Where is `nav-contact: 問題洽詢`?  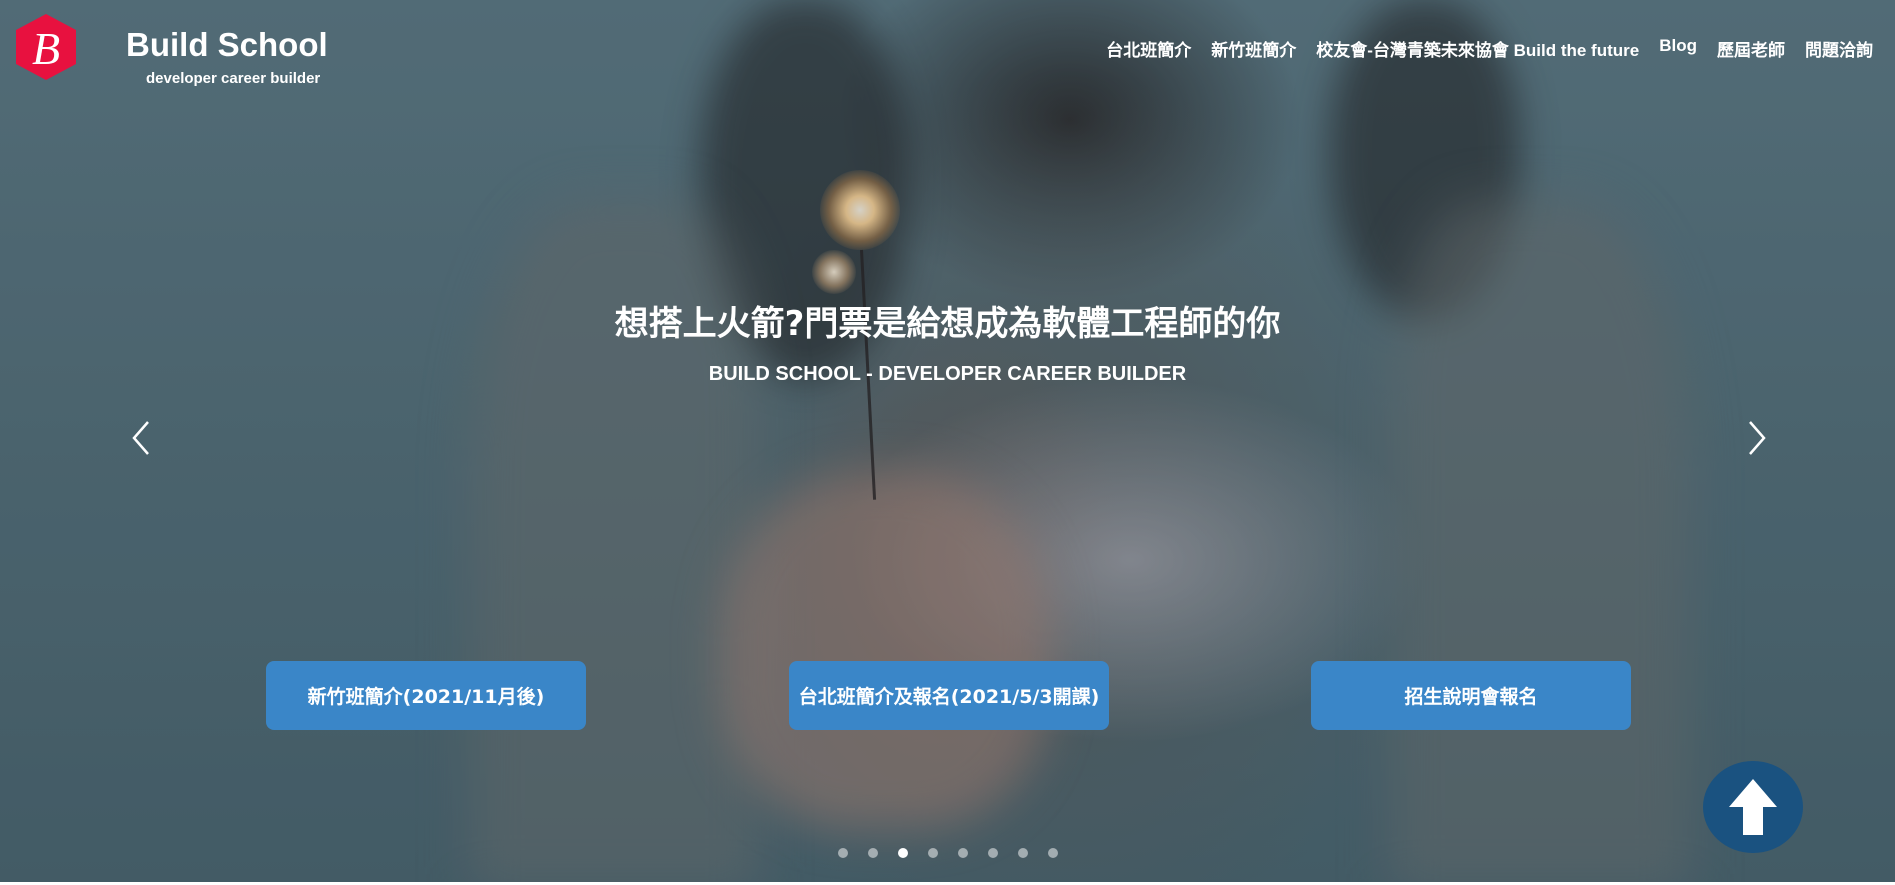
nav-contact: 問題洽詢 is located at coordinates (1839, 48).